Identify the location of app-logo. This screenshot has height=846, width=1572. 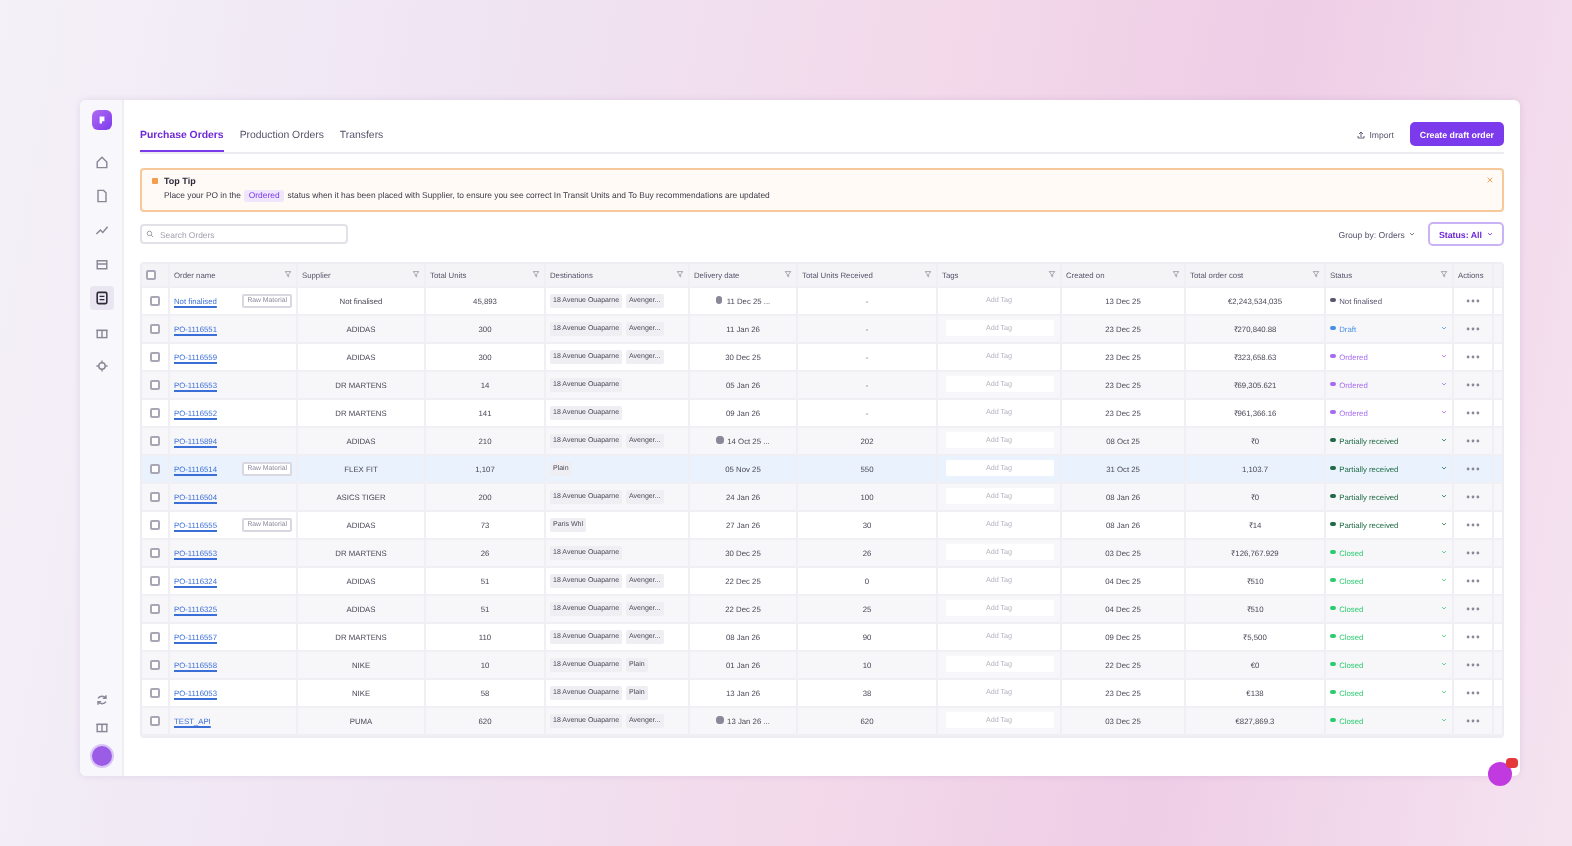
(101, 120).